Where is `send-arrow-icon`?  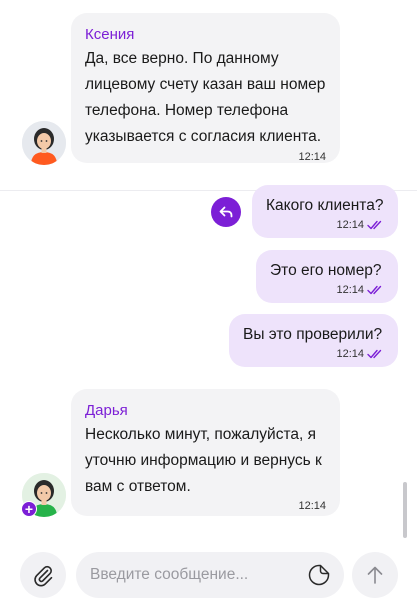 send-arrow-icon is located at coordinates (375, 575).